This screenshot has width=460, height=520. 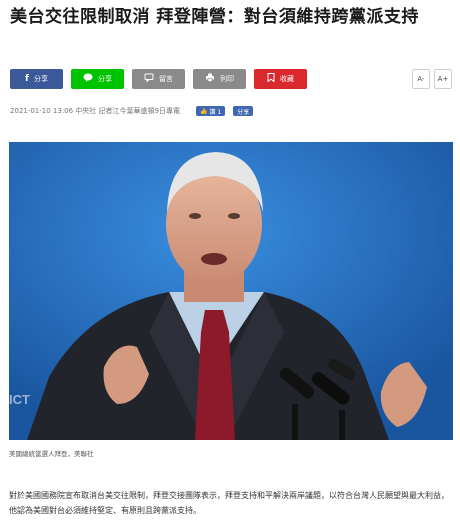 I want to click on font-larger-button: A+, so click(x=443, y=79).